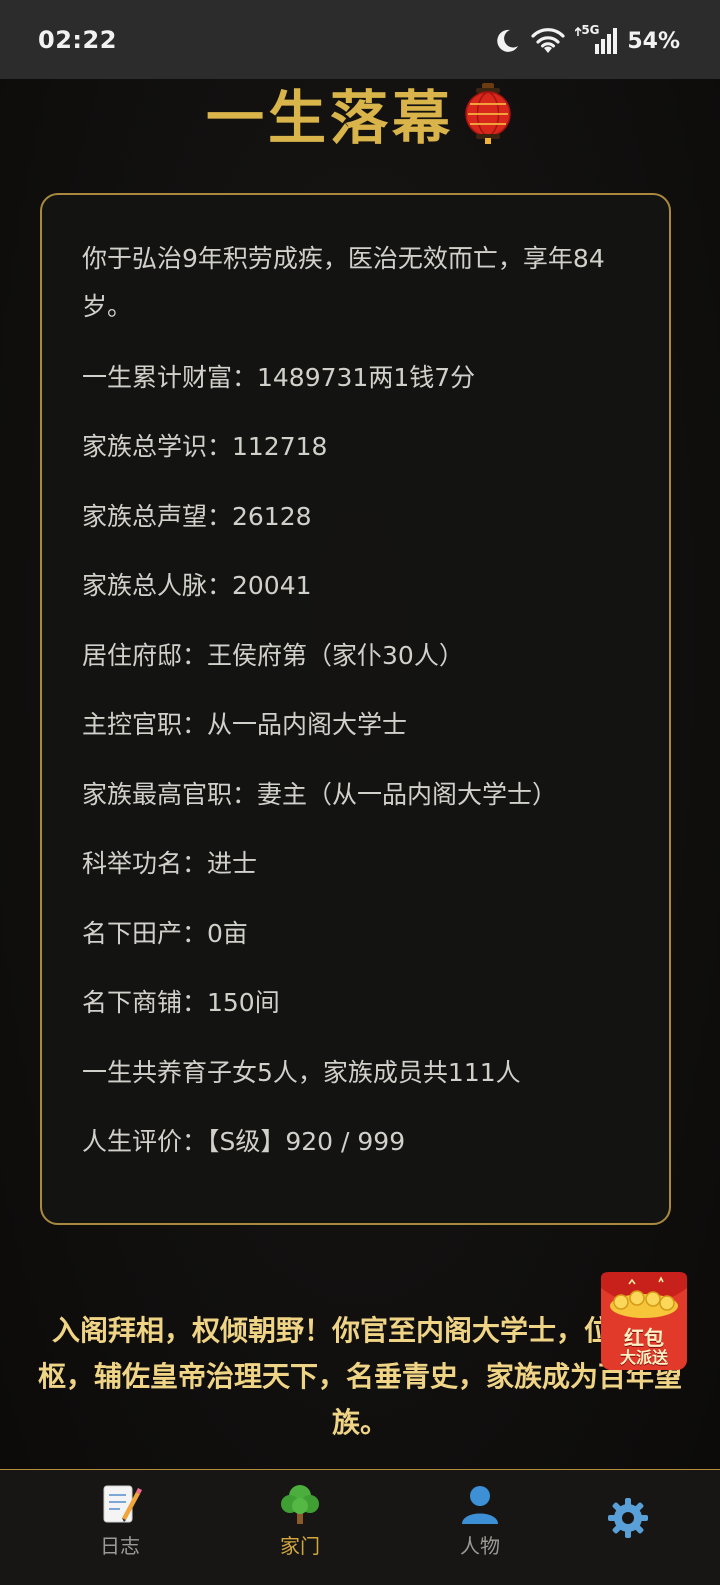  Describe the element at coordinates (360, 39) in the screenshot. I see `status-bar: 02:22 5G 54%` at that location.